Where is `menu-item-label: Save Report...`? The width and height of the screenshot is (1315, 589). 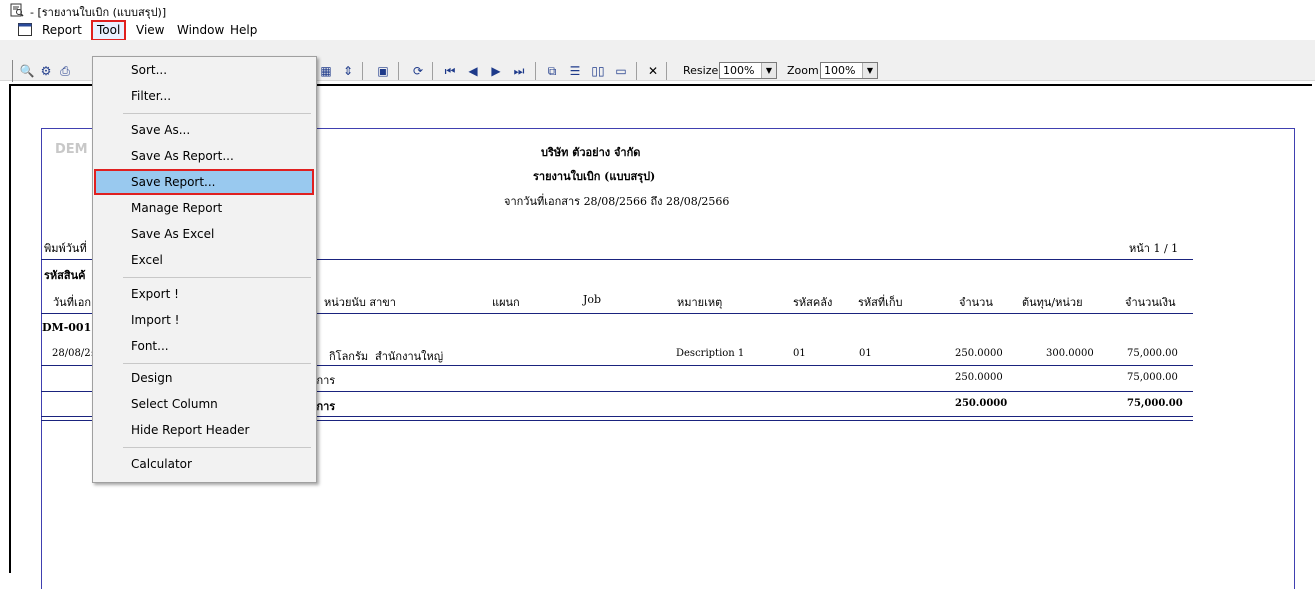 menu-item-label: Save Report... is located at coordinates (173, 182).